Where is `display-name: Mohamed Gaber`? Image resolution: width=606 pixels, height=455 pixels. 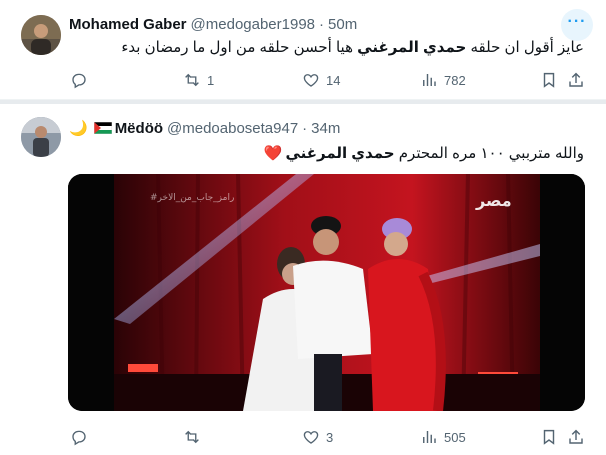 display-name: Mohamed Gaber is located at coordinates (128, 24).